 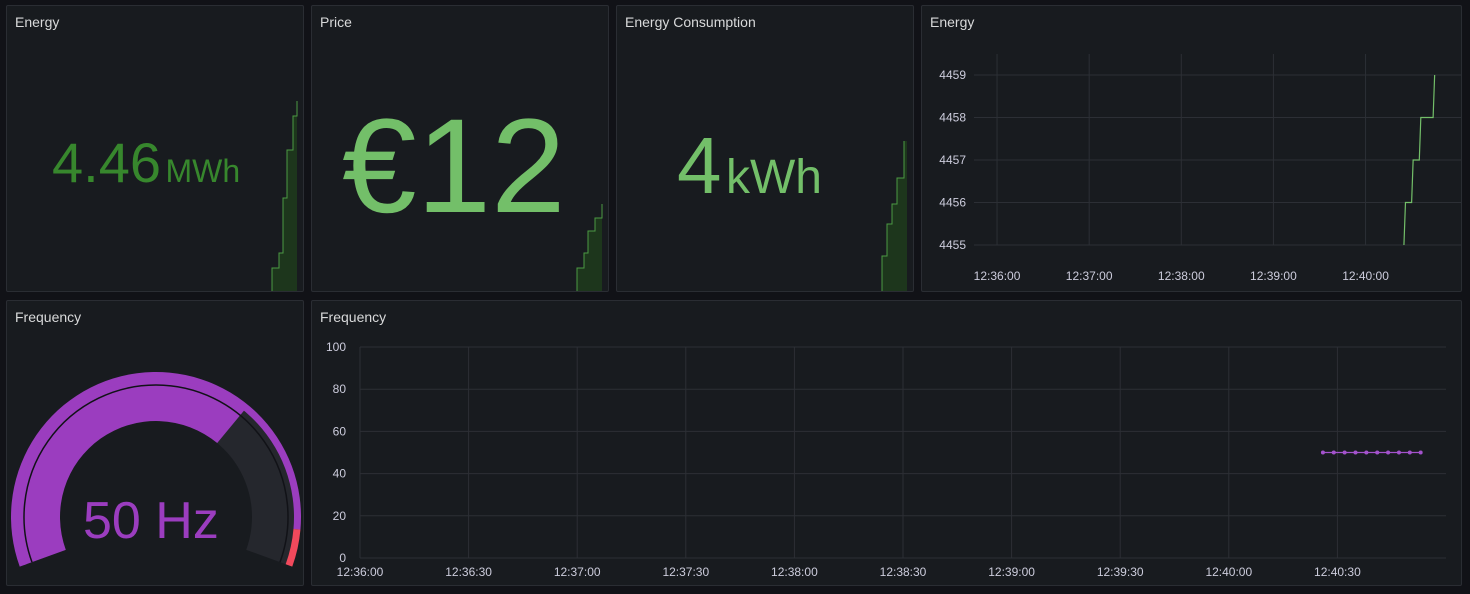 I want to click on consumption-stat-panel: Energy Consumption 4 kWh, so click(x=765, y=148).